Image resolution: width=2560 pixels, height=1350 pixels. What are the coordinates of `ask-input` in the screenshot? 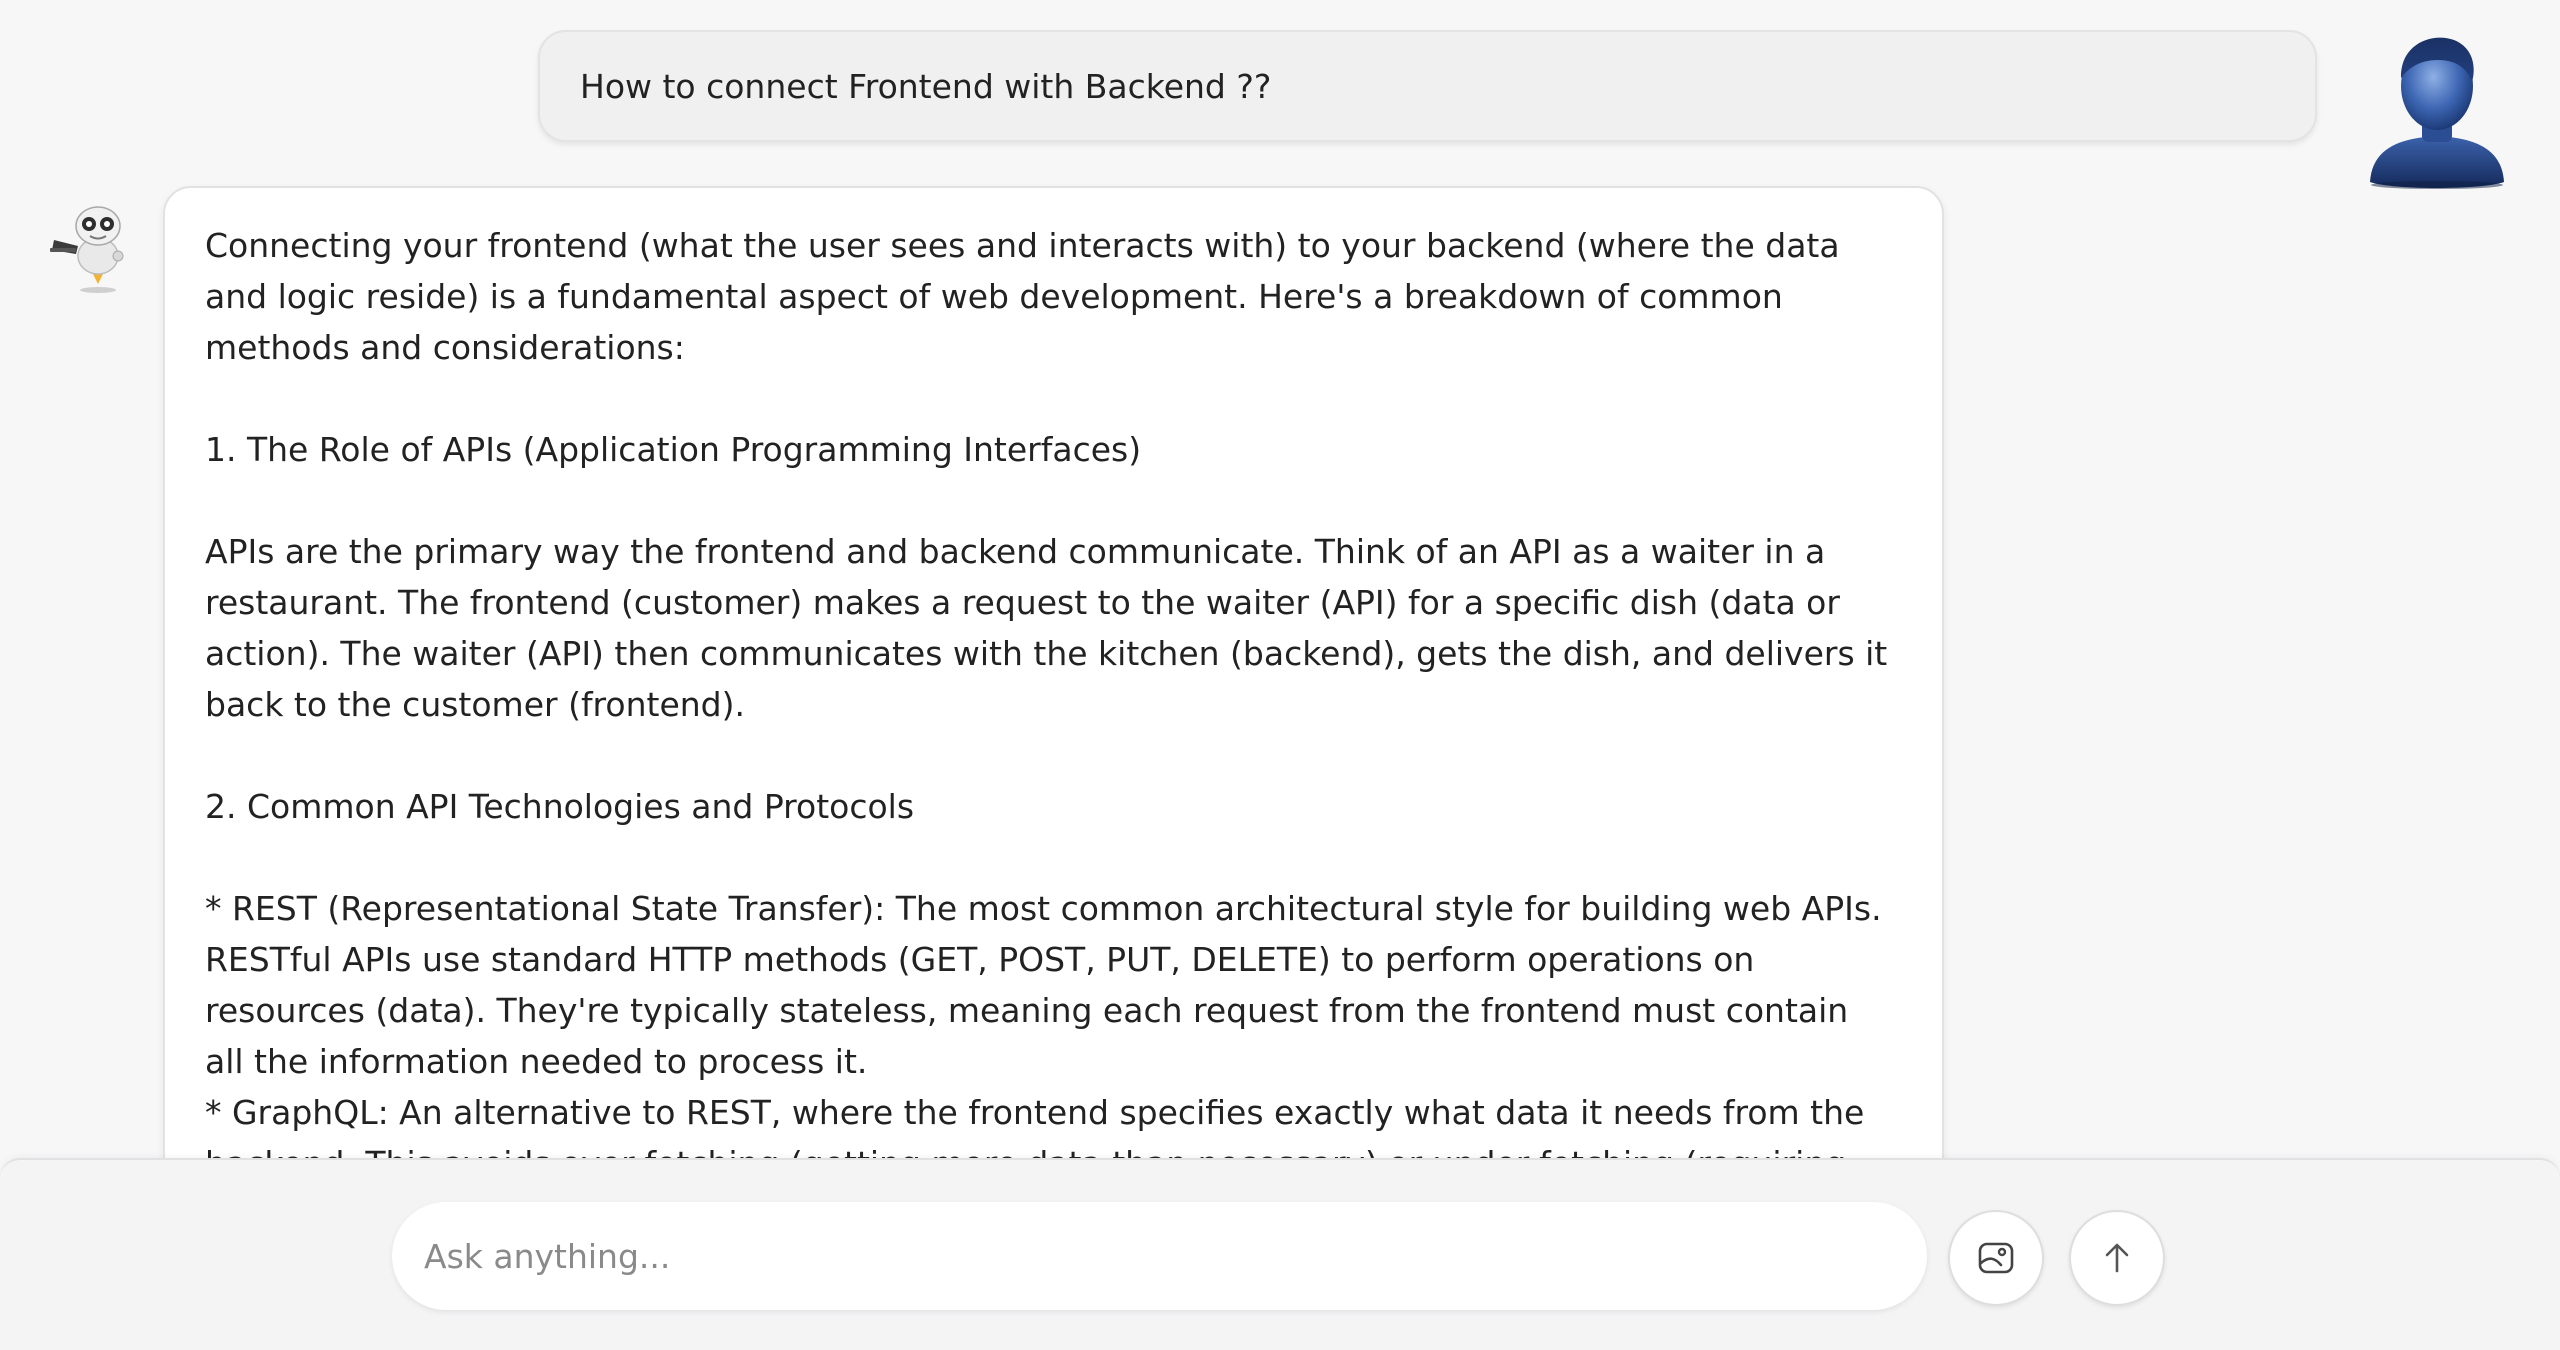 It's located at (1159, 1256).